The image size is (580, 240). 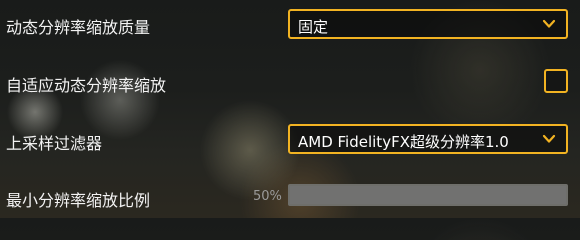 I want to click on min-res-scale-slider, so click(x=428, y=195).